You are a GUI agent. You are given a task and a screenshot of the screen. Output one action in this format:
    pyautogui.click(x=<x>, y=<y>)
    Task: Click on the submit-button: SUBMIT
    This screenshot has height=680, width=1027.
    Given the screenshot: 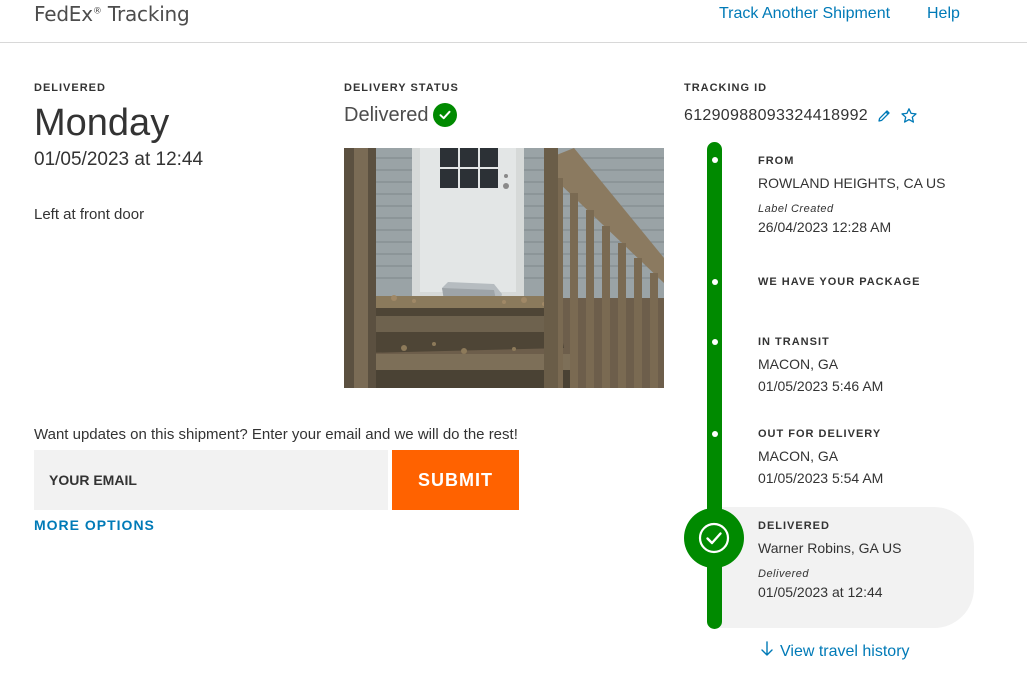 What is the action you would take?
    pyautogui.click(x=455, y=480)
    